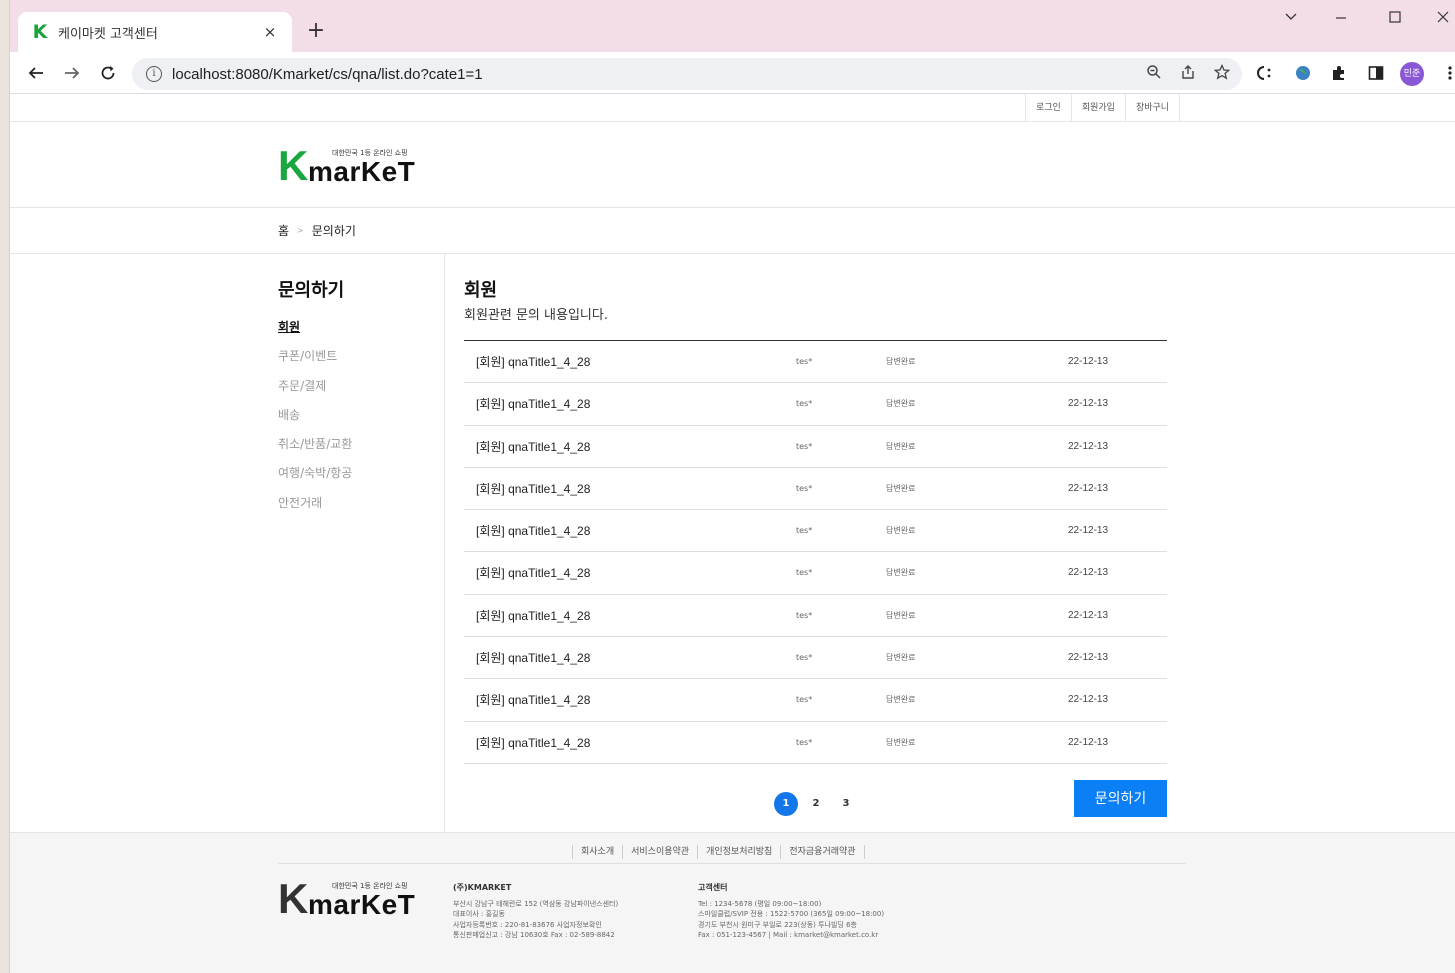 This screenshot has width=1455, height=973. I want to click on window-frame-left, so click(5, 486).